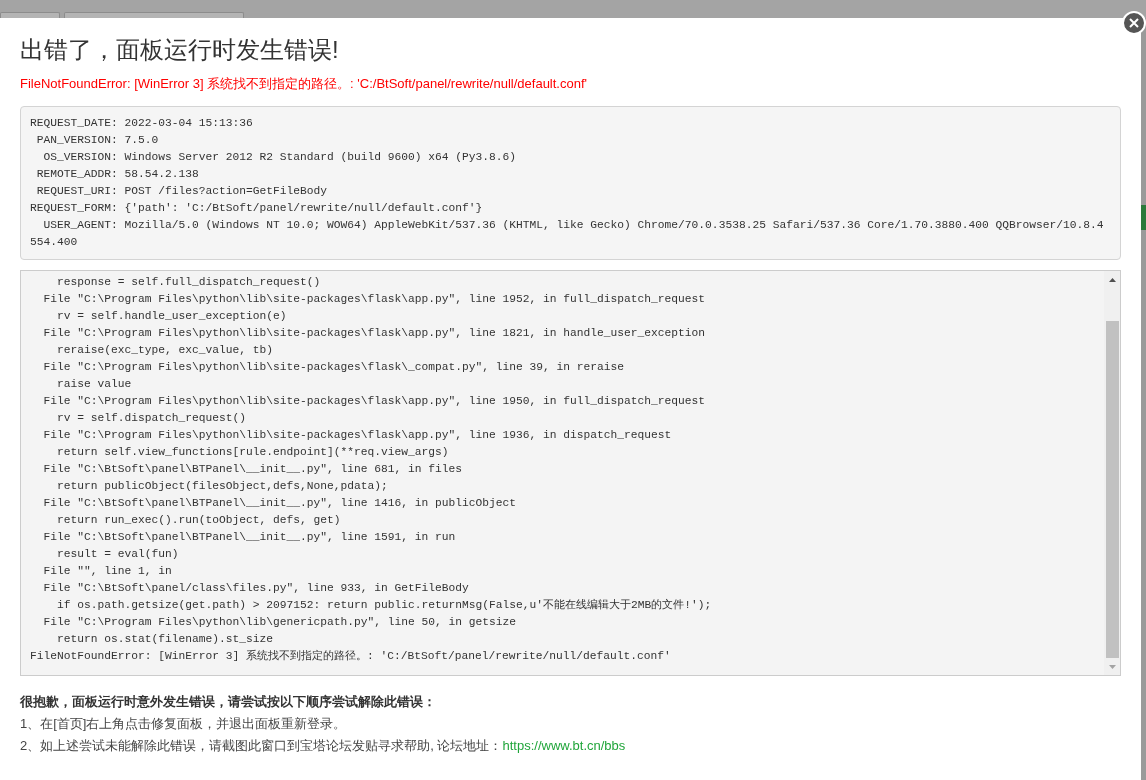  Describe the element at coordinates (280, 157) in the screenshot. I see `request-info-line: OS_VERSION: Windows Server 2012 R2 Standard (build 9600) x64 (Py3.8.6)` at that location.